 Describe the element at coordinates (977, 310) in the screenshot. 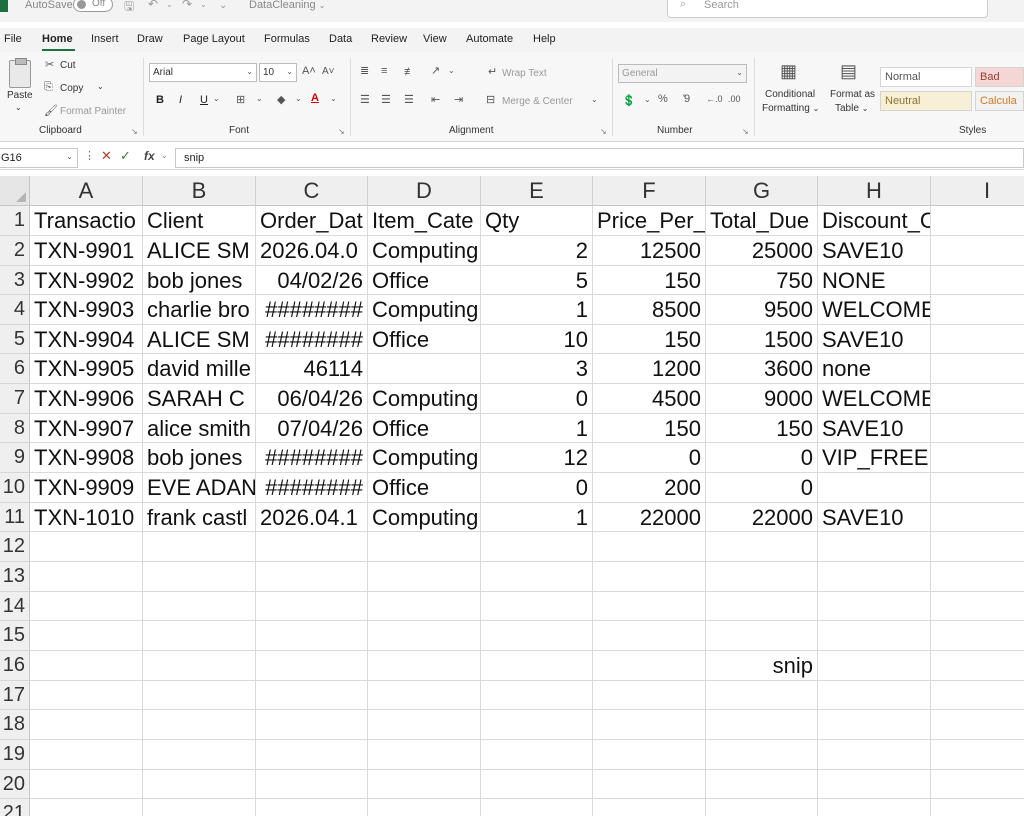

I see `cell-i4` at that location.